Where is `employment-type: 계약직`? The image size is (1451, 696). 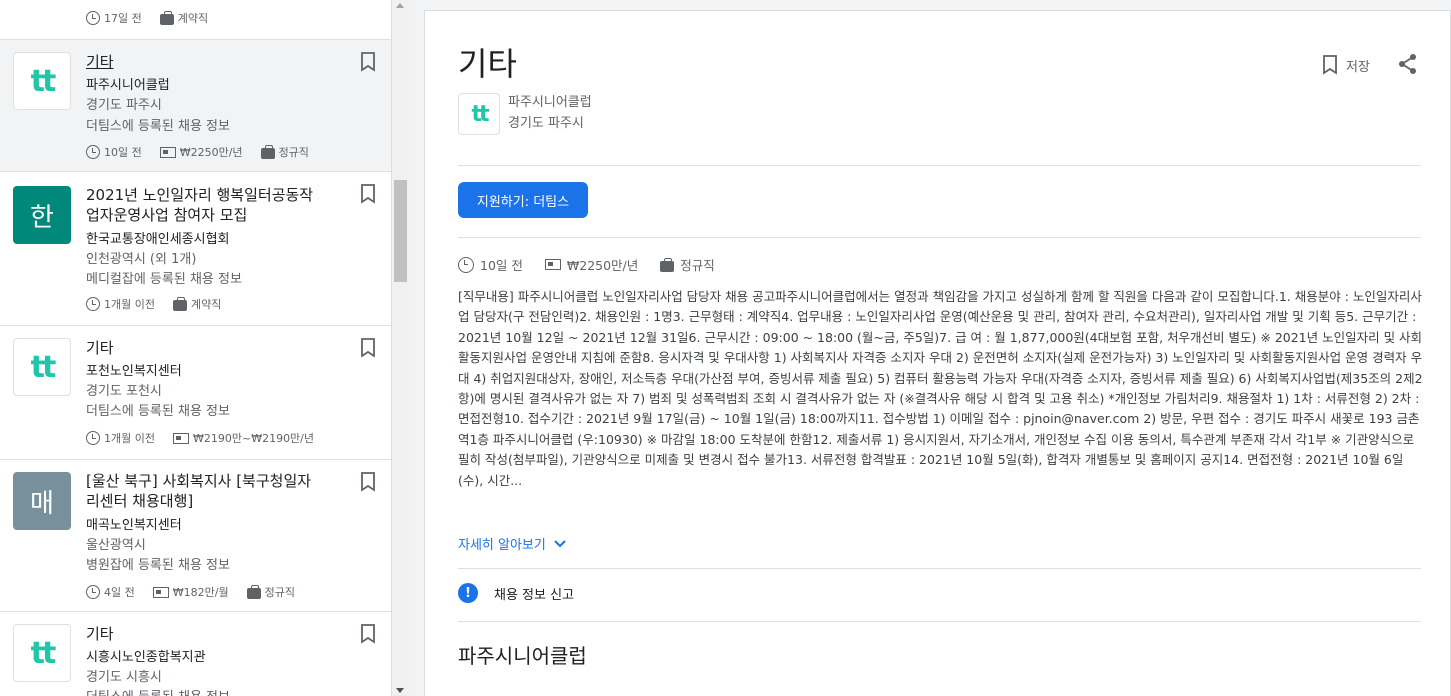 employment-type: 계약직 is located at coordinates (206, 304).